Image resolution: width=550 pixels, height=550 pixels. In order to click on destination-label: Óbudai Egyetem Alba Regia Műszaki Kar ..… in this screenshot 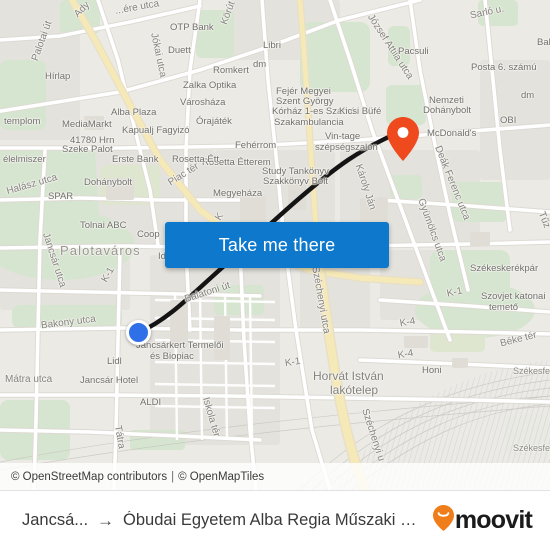, I will do `click(274, 520)`.